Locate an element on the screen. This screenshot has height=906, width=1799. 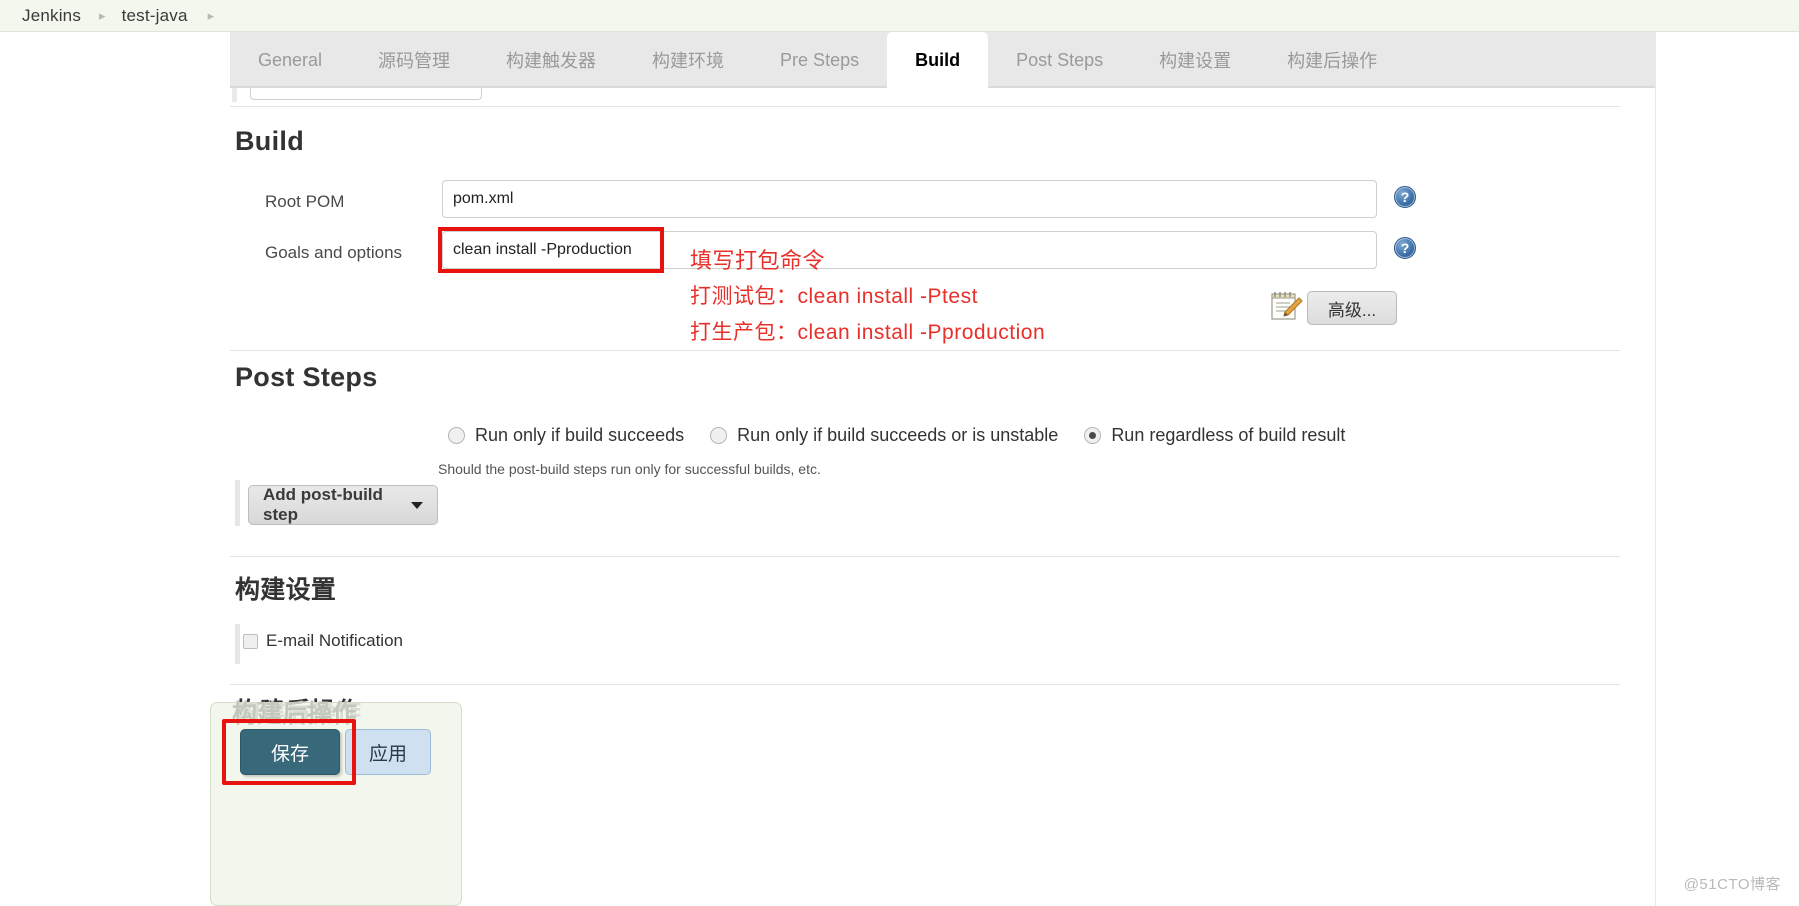
breadcrumb-item-test-java: test-java is located at coordinates (155, 16).